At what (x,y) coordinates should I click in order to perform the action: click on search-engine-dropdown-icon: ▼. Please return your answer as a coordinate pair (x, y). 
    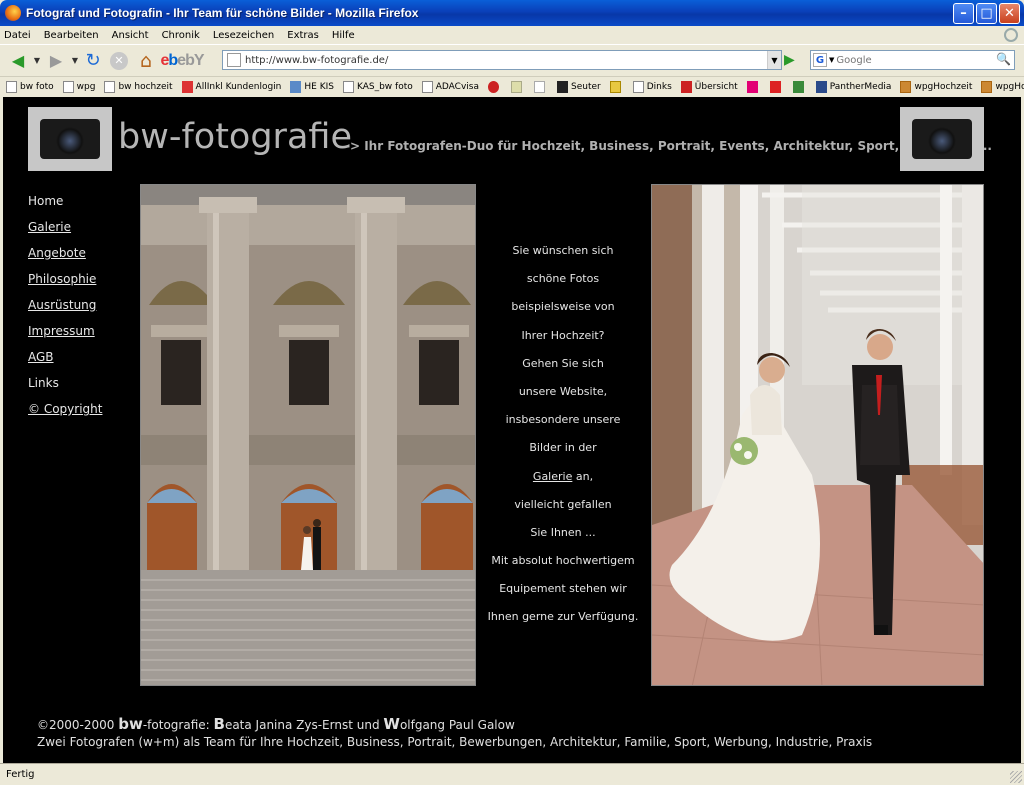
    Looking at the image, I should click on (831, 60).